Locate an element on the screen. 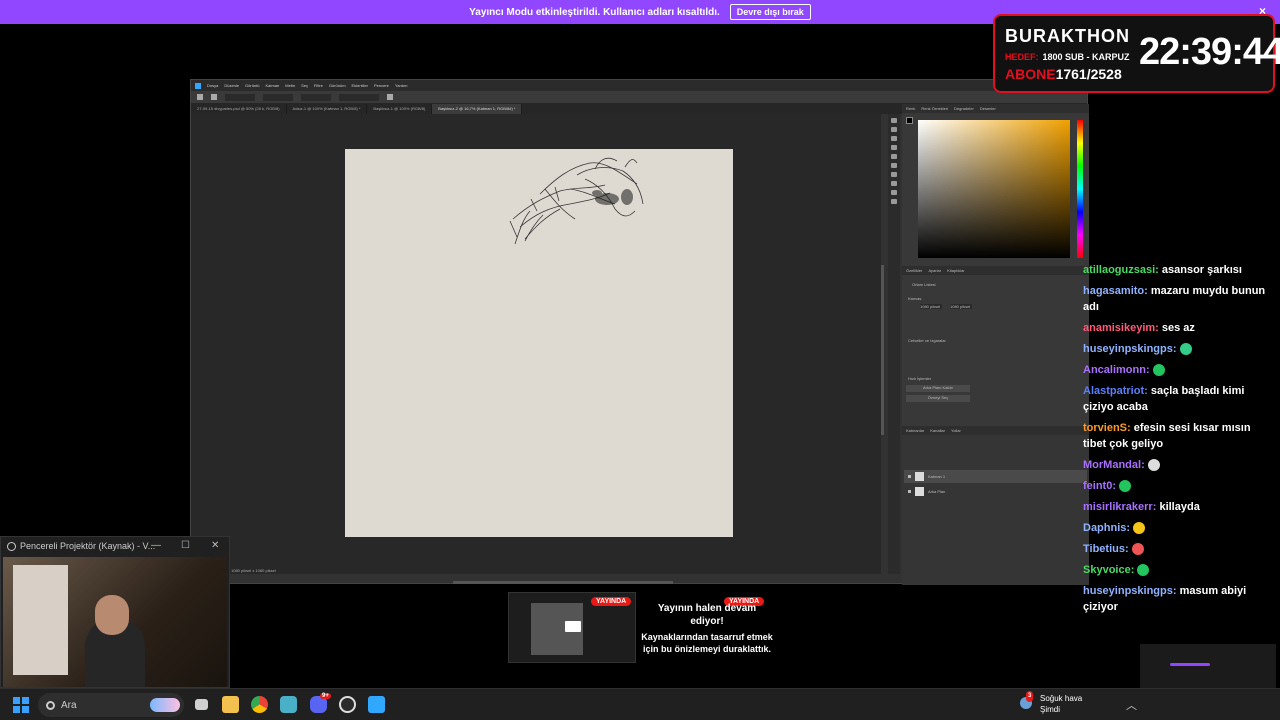  photoshop-icon is located at coordinates (376, 704).